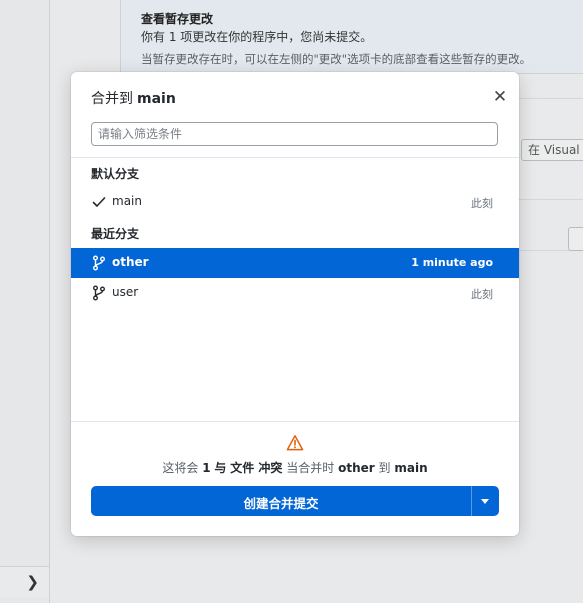 This screenshot has height=603, width=583. Describe the element at coordinates (295, 443) in the screenshot. I see `warning-icon` at that location.